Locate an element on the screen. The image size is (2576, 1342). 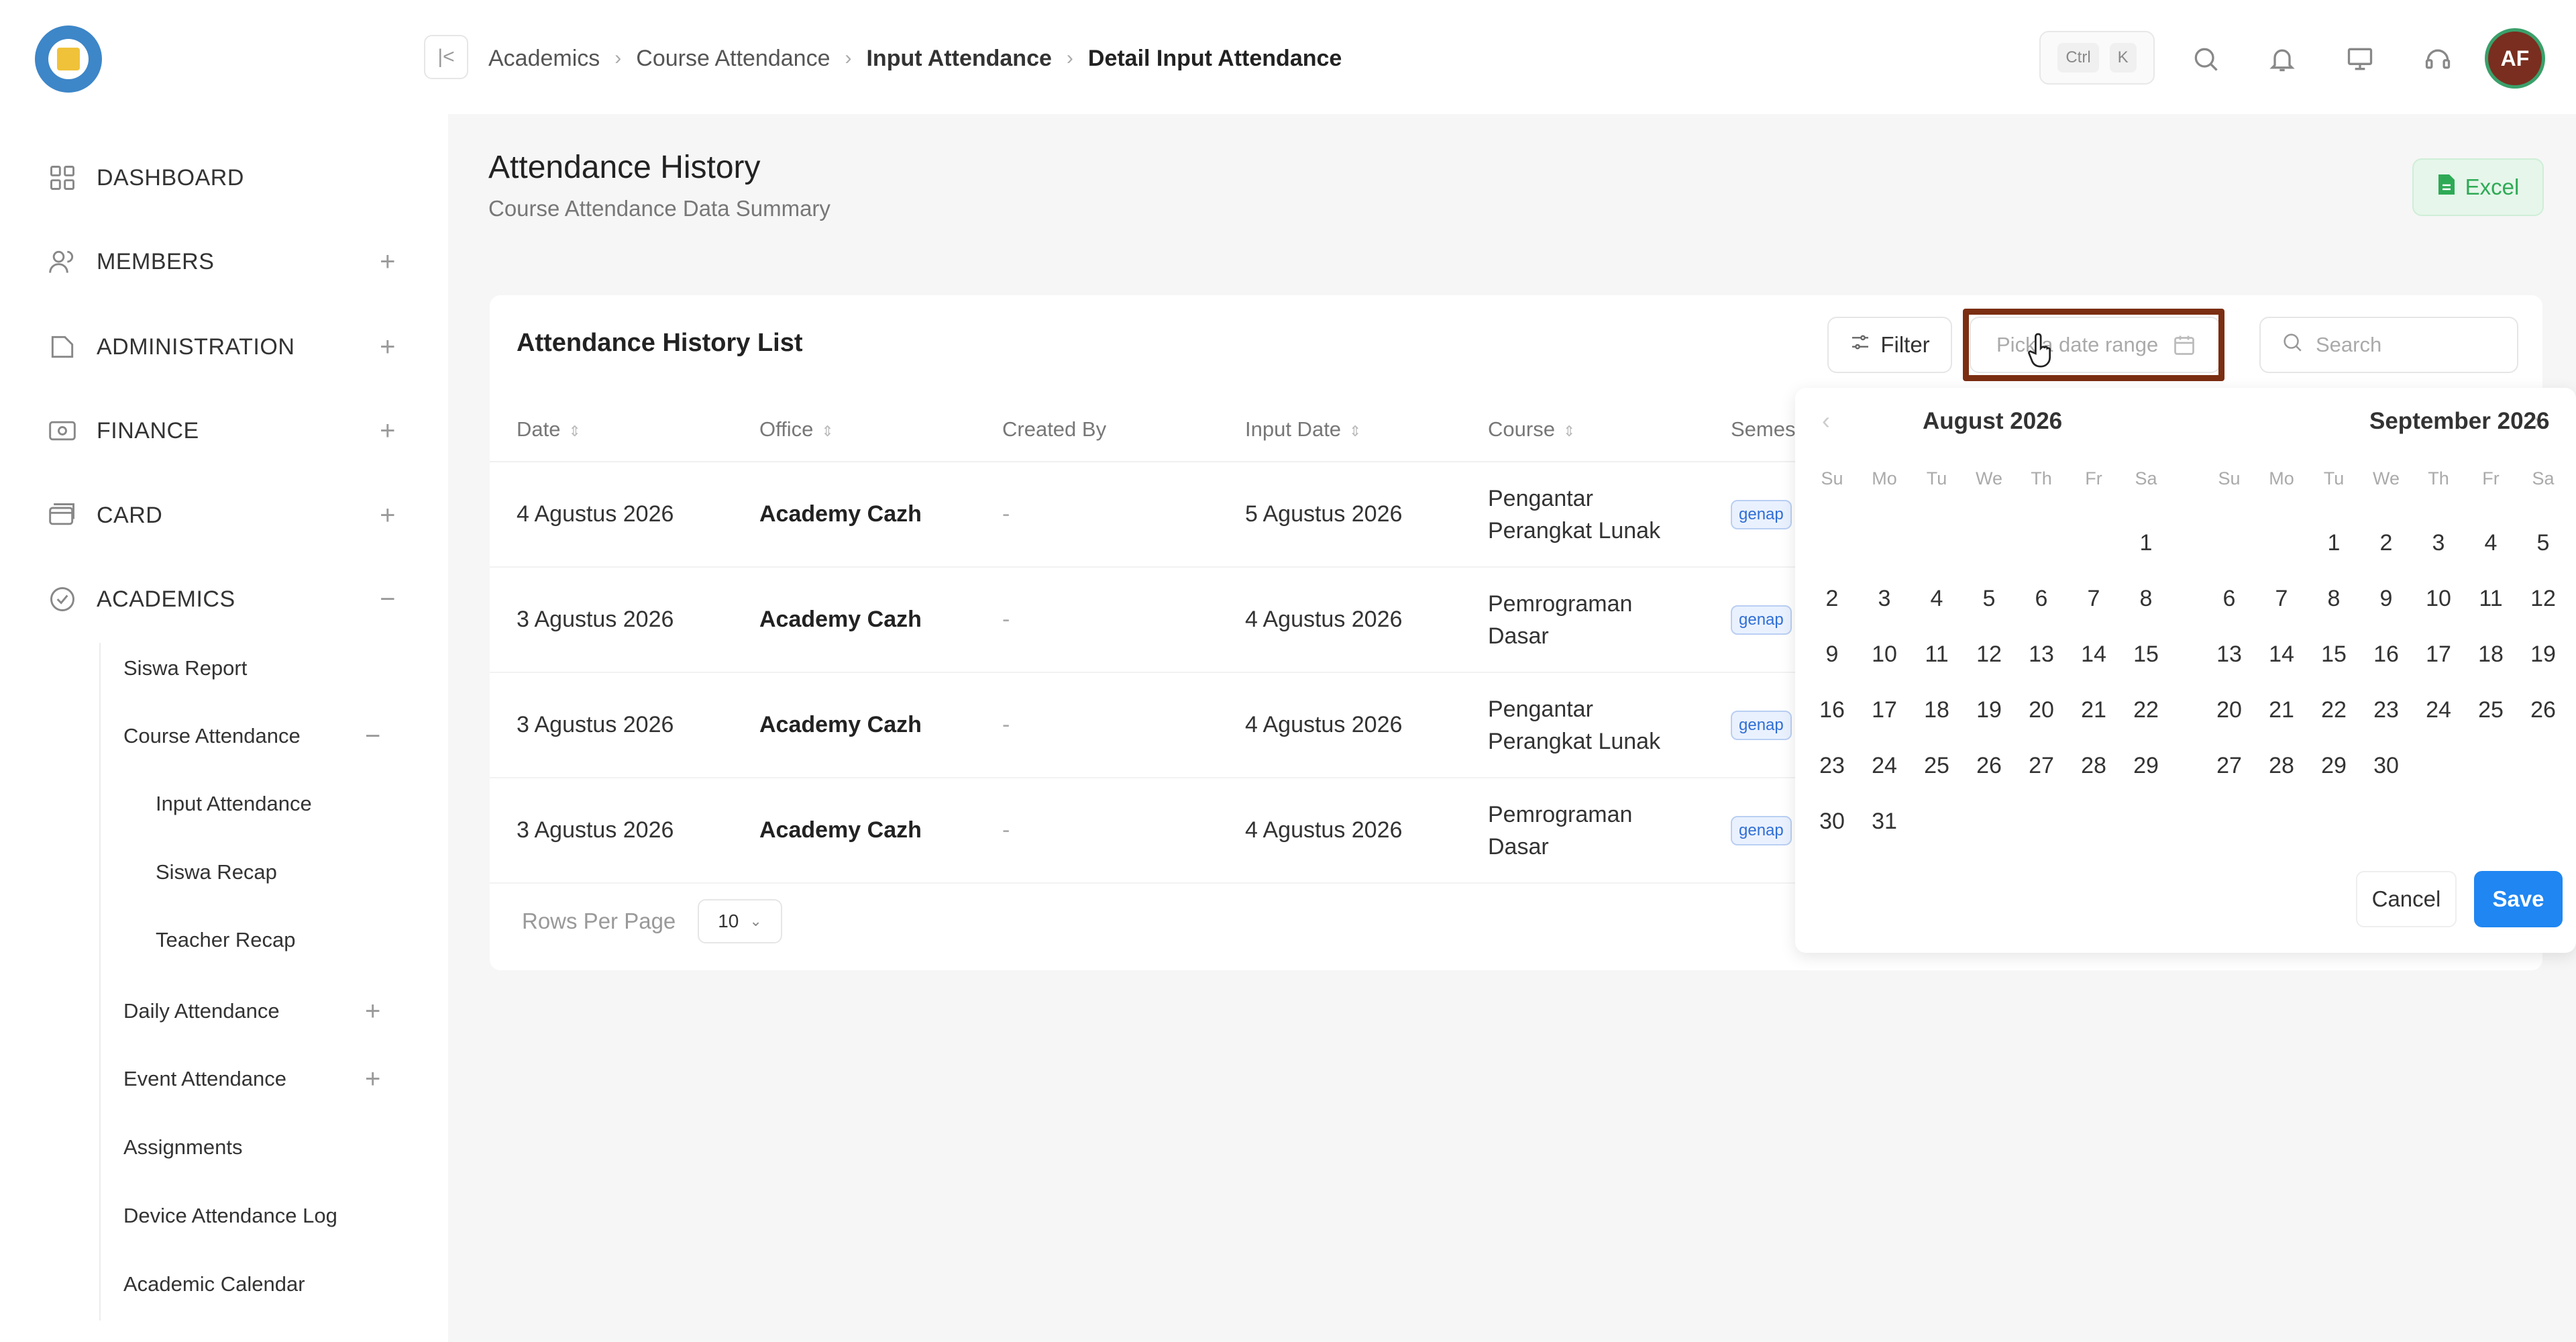
sidebar-item-siswa-report: Siswa Report is located at coordinates (185, 668).